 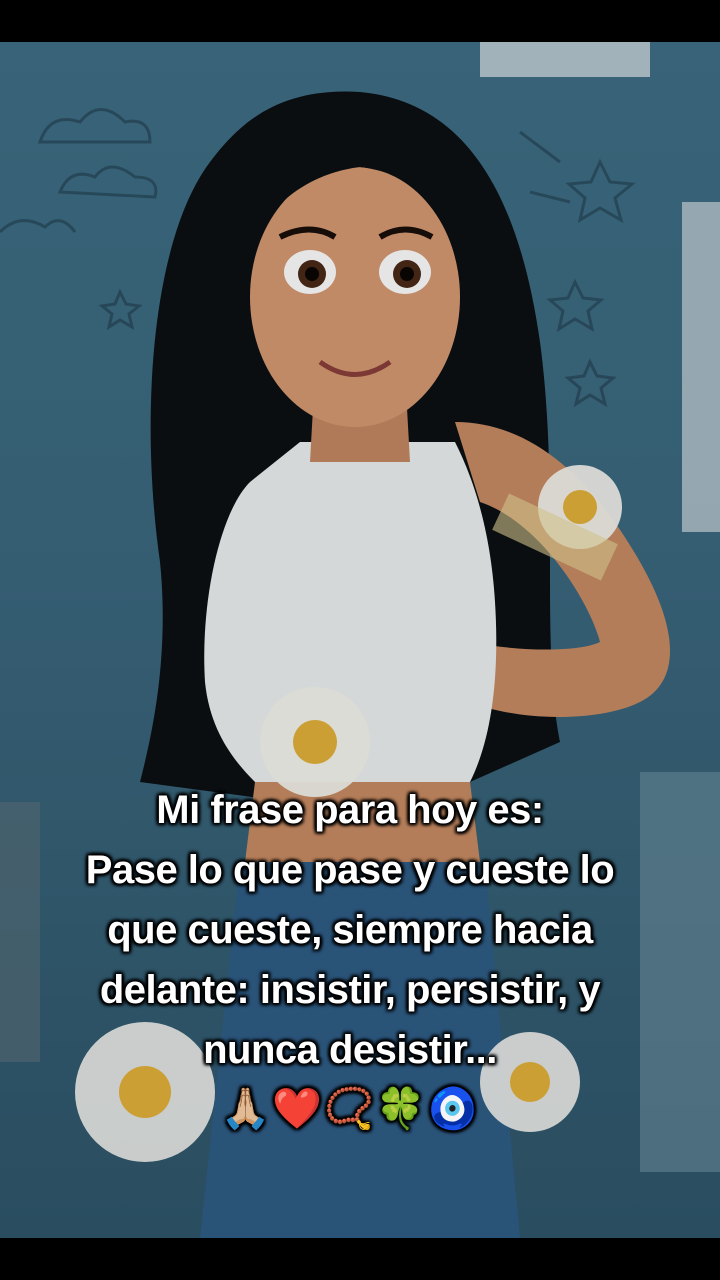 What do you see at coordinates (360, 1259) in the screenshot?
I see `letterbox-bottom` at bounding box center [360, 1259].